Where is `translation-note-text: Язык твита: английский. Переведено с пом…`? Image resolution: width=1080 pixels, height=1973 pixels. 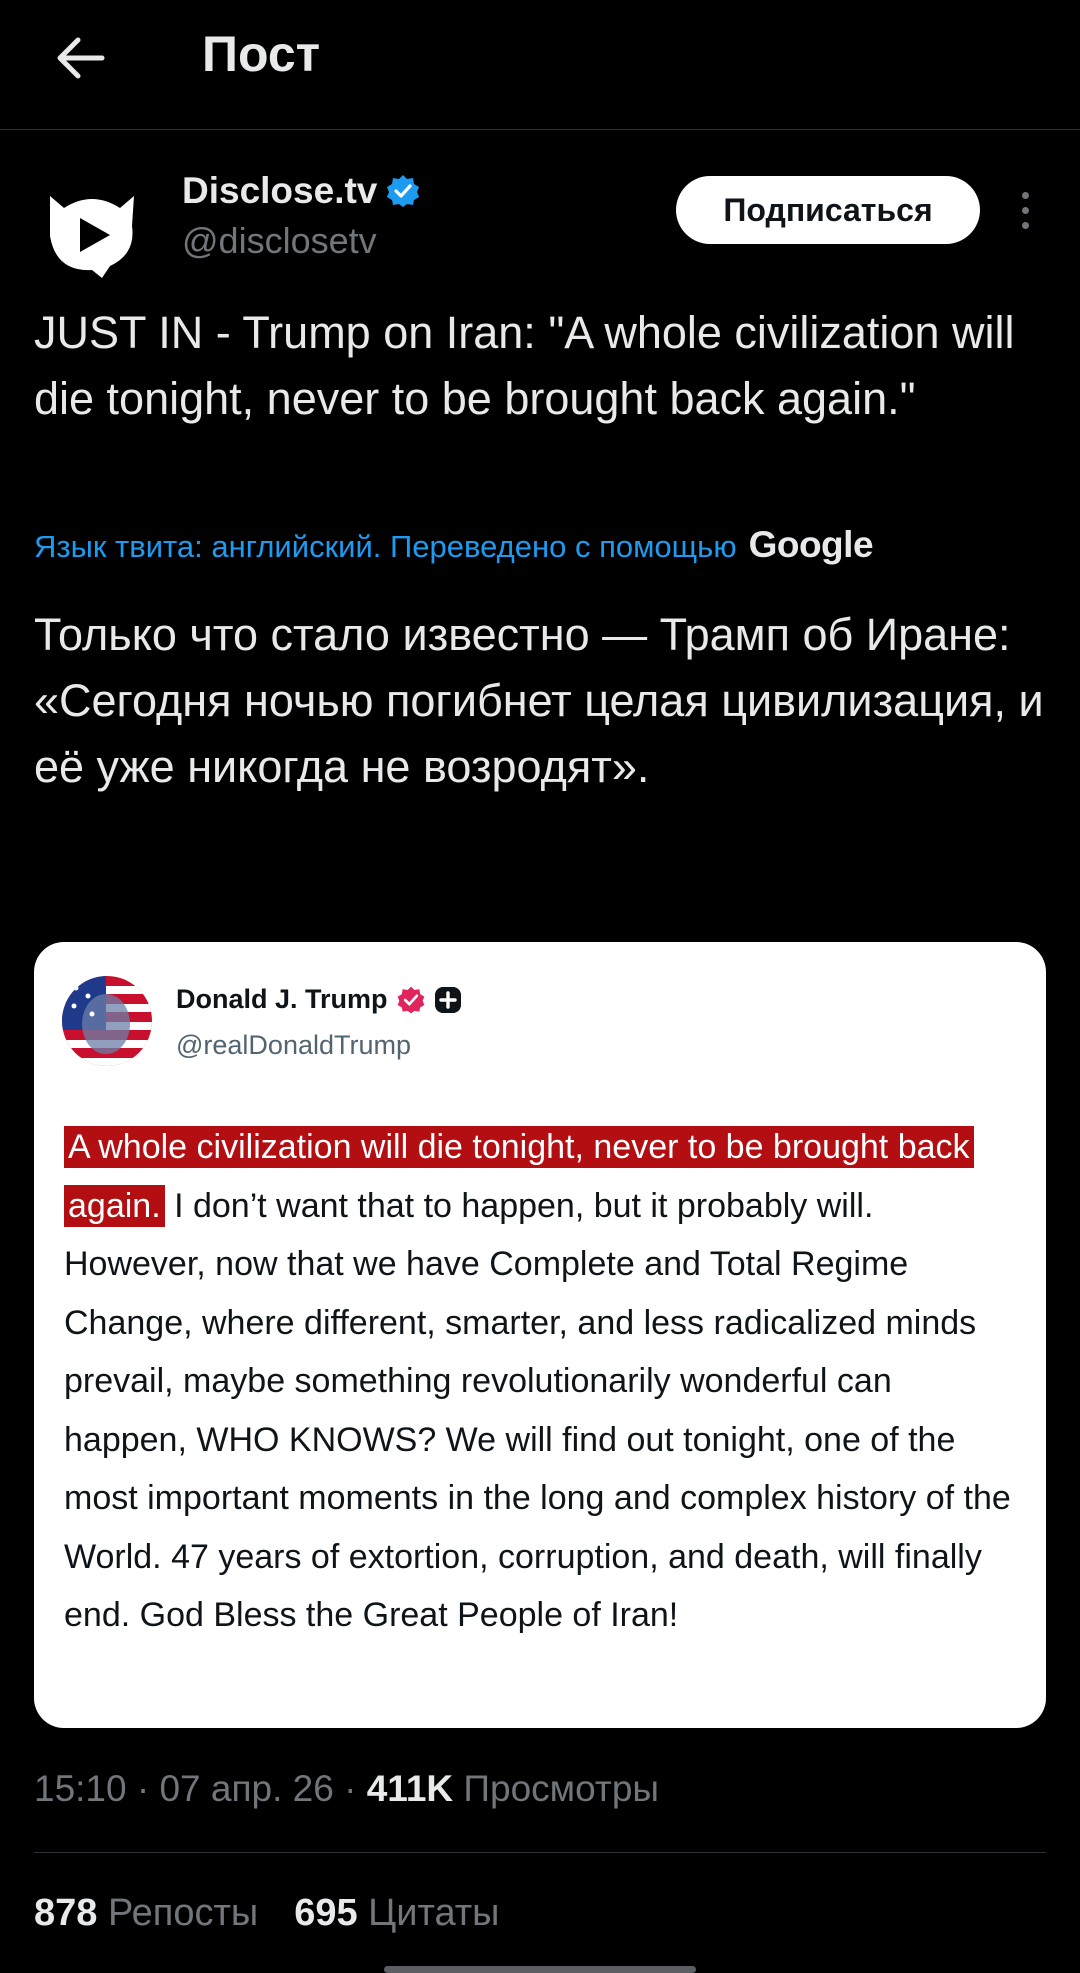
translation-note-text: Язык твита: английский. Переведено с пом… is located at coordinates (385, 547).